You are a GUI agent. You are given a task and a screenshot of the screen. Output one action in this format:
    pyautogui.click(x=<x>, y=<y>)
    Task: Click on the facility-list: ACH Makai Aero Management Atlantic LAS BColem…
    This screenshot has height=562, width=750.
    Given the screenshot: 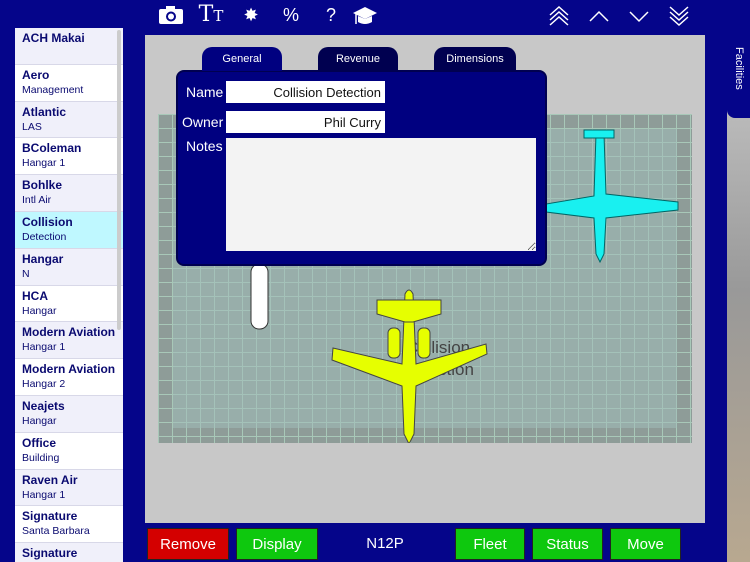 What is the action you would take?
    pyautogui.click(x=69, y=295)
    